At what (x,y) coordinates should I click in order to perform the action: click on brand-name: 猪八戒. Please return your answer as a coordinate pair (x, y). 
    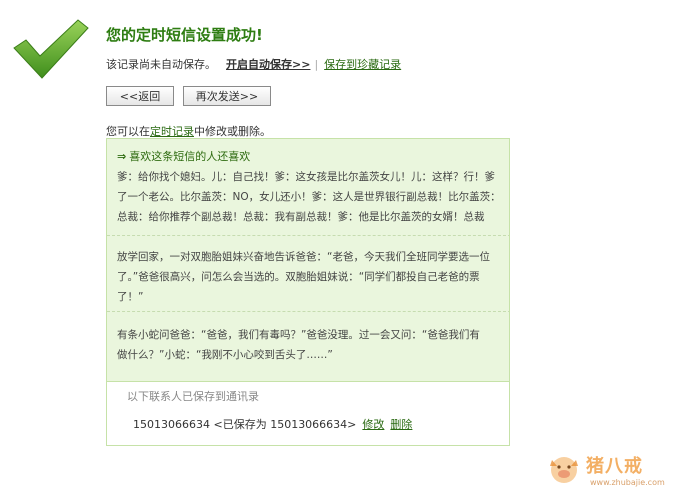
    Looking at the image, I should click on (614, 466).